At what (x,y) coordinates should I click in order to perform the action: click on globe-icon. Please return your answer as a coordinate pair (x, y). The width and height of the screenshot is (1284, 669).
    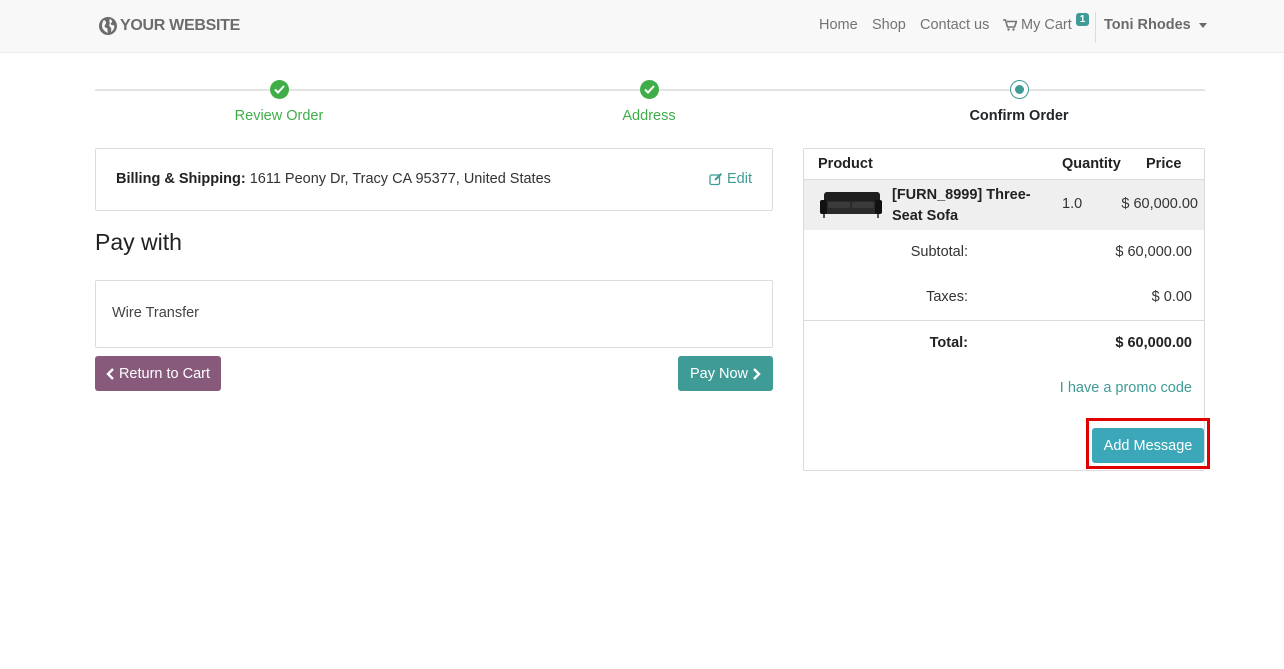
    Looking at the image, I should click on (108, 26).